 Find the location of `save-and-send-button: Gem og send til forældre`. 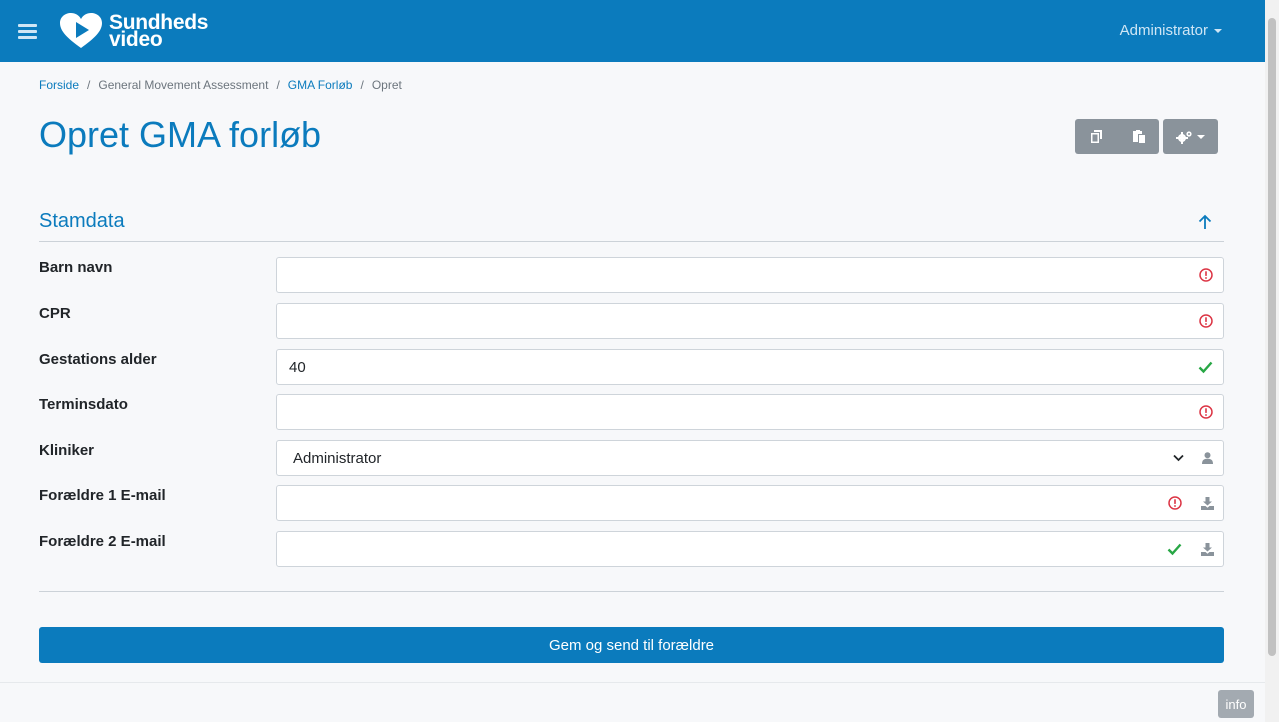

save-and-send-button: Gem og send til forældre is located at coordinates (631, 645).